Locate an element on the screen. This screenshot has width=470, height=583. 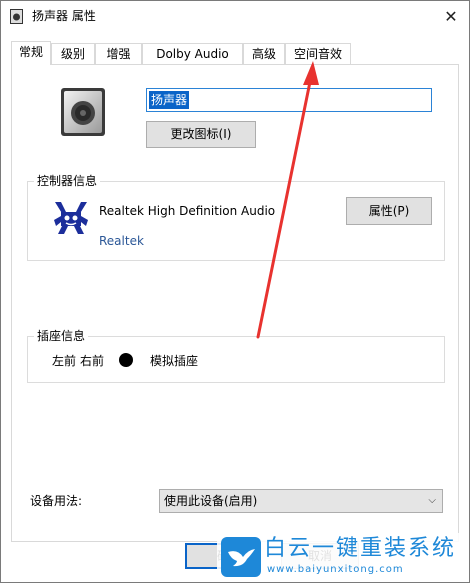
realtek-logo-icon is located at coordinates (71, 218).